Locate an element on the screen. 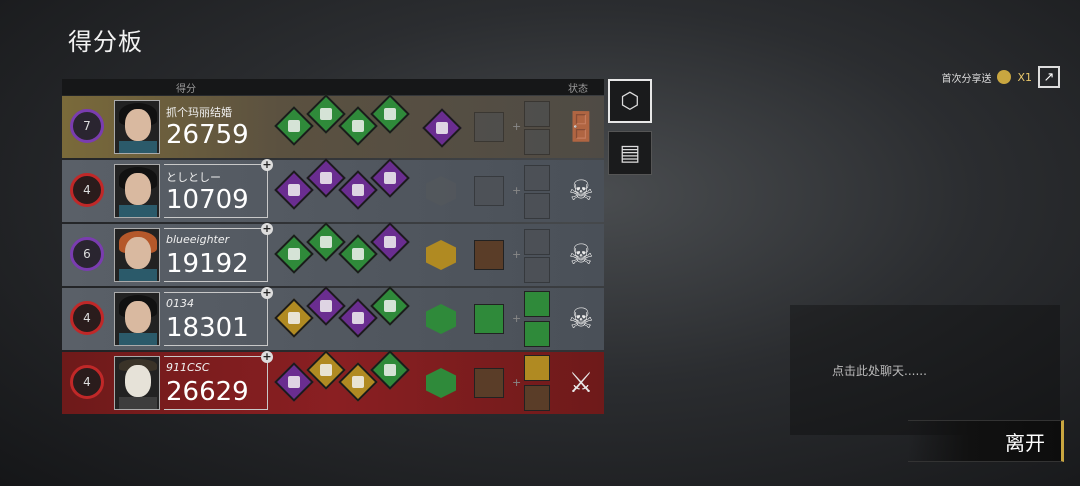 Image resolution: width=1080 pixels, height=486 pixels. details-icon: ▤ is located at coordinates (630, 153).